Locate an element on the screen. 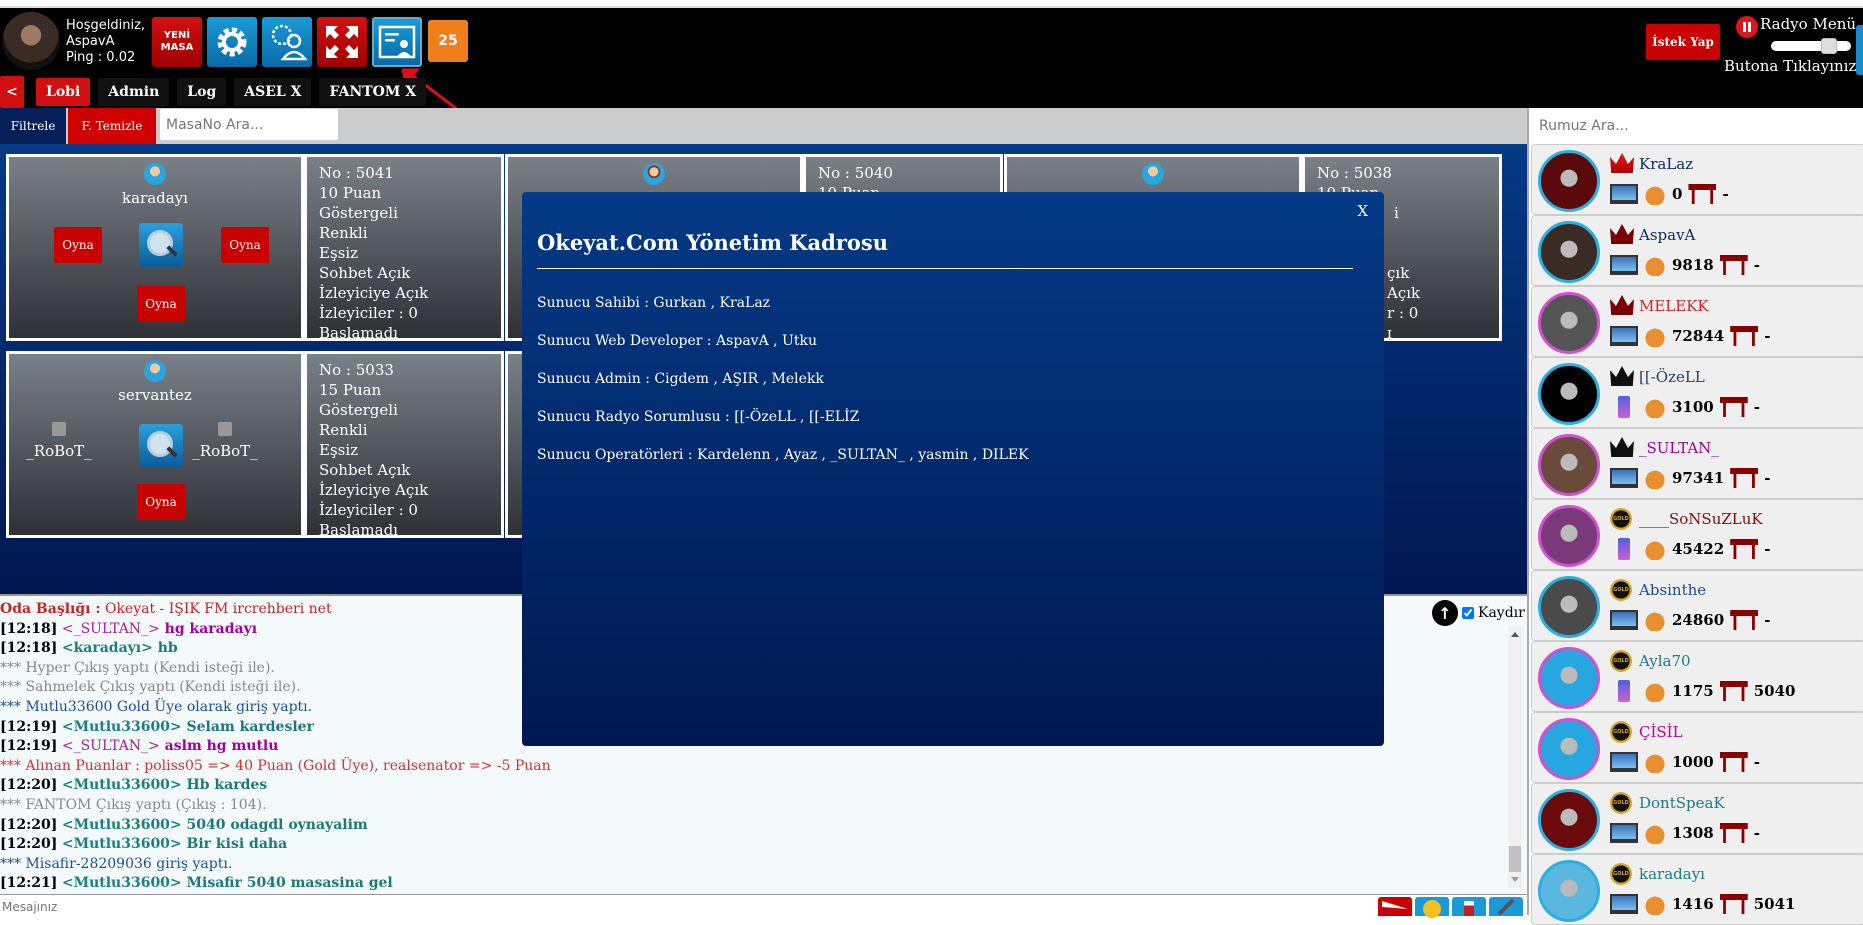 This screenshot has height=925, width=1863. user-stats: 1308 - is located at coordinates (1685, 833).